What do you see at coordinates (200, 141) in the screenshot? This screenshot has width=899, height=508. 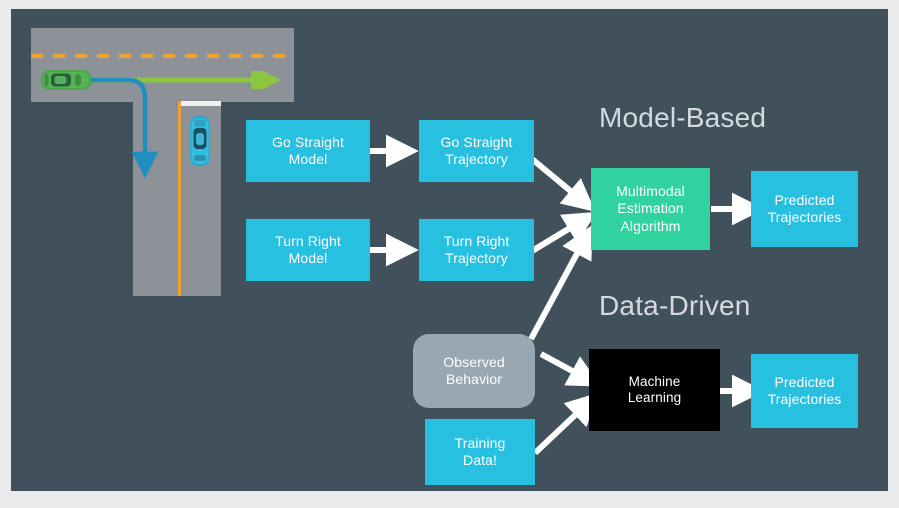 I see `blue-car-icon` at bounding box center [200, 141].